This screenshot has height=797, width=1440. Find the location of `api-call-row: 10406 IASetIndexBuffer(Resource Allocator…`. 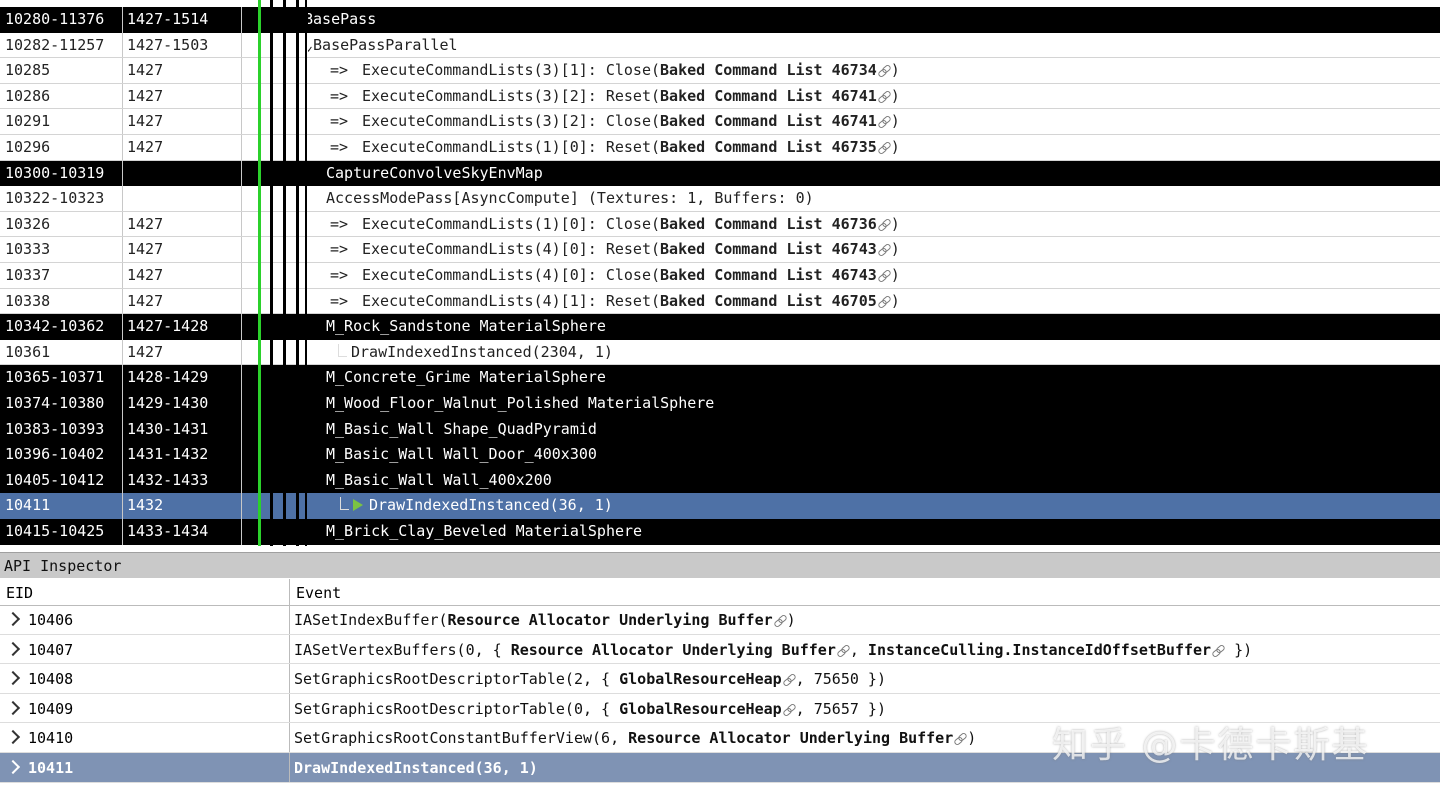

api-call-row: 10406 IASetIndexBuffer(Resource Allocator… is located at coordinates (720, 620).